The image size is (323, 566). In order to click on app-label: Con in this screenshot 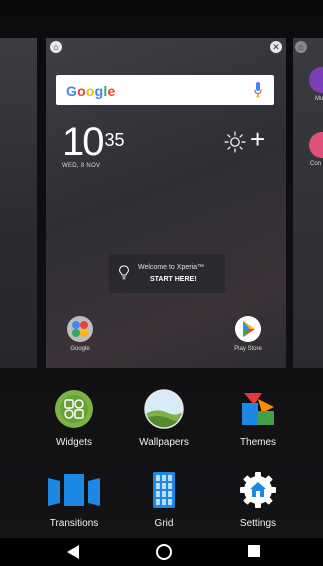, I will do `click(316, 164)`.